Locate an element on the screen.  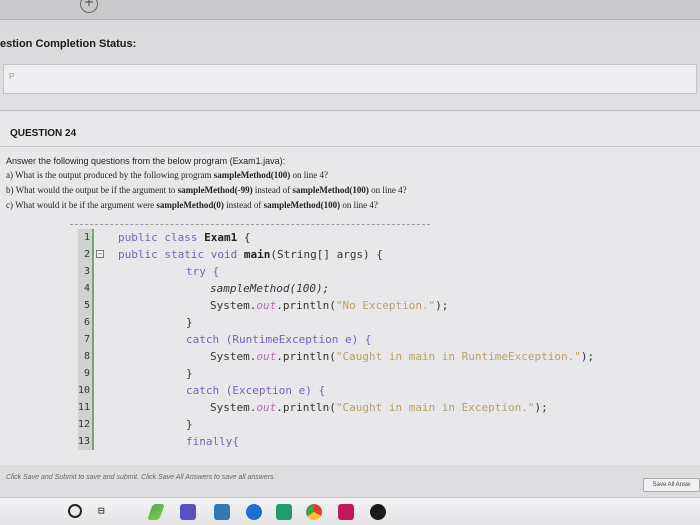
line-number: 10 is located at coordinates (86, 390).